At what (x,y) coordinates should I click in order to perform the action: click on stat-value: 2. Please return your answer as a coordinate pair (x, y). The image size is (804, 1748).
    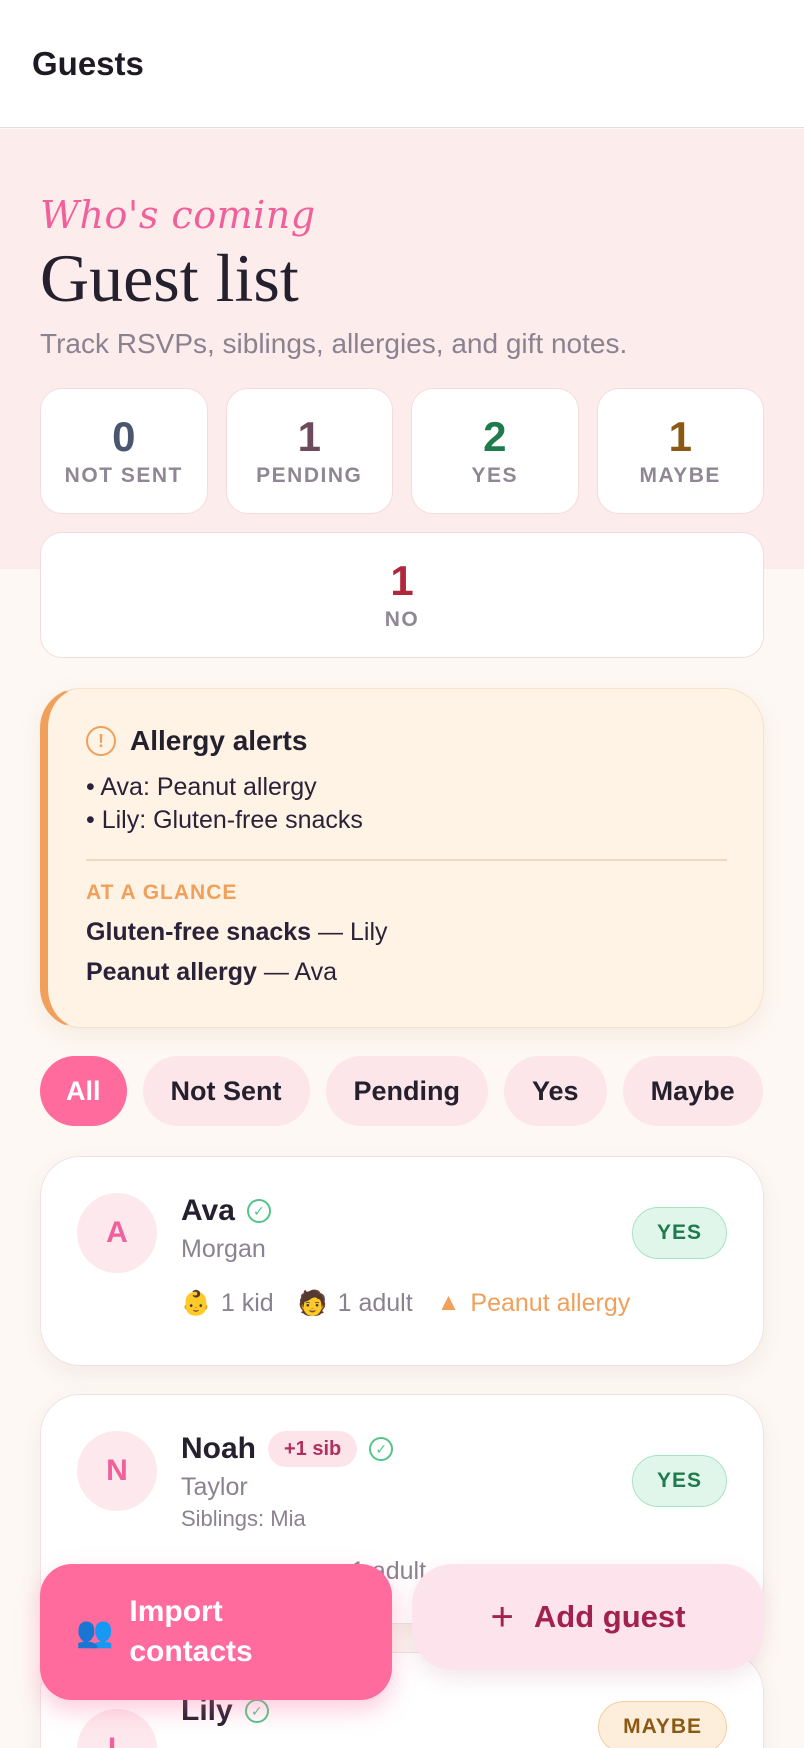
    Looking at the image, I should click on (495, 437).